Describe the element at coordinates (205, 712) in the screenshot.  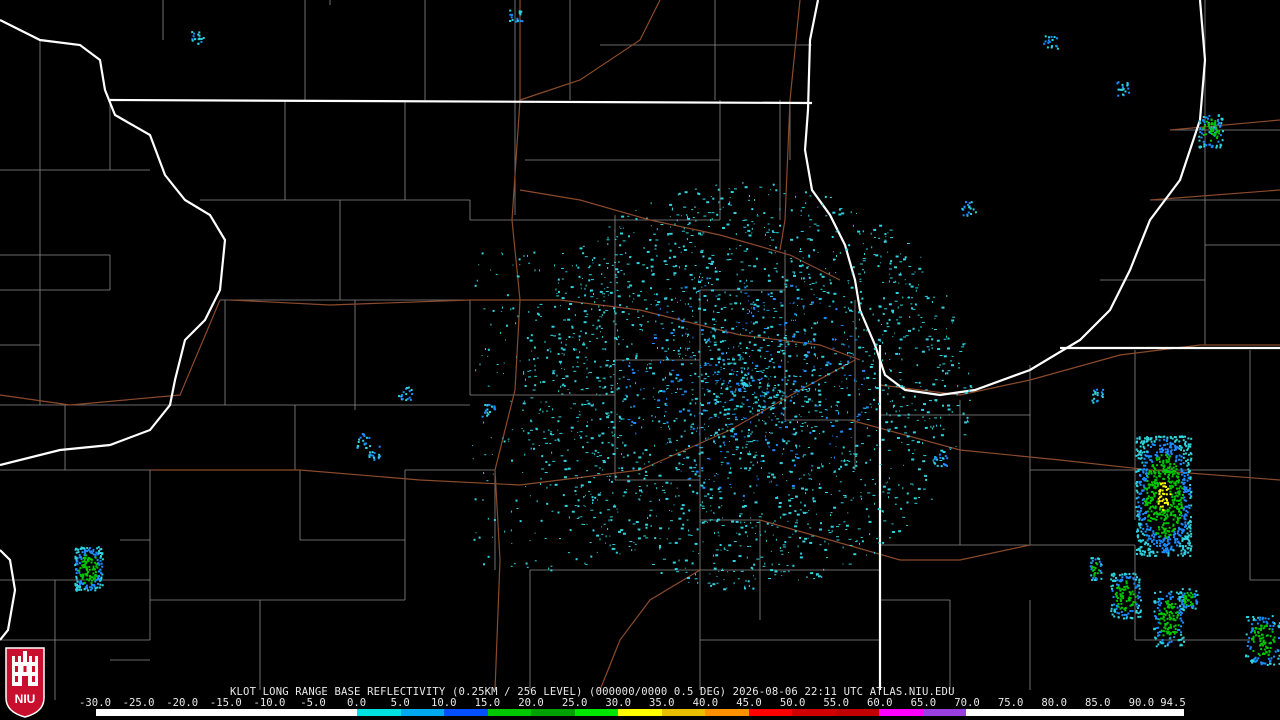
I see `colorbar-cell` at that location.